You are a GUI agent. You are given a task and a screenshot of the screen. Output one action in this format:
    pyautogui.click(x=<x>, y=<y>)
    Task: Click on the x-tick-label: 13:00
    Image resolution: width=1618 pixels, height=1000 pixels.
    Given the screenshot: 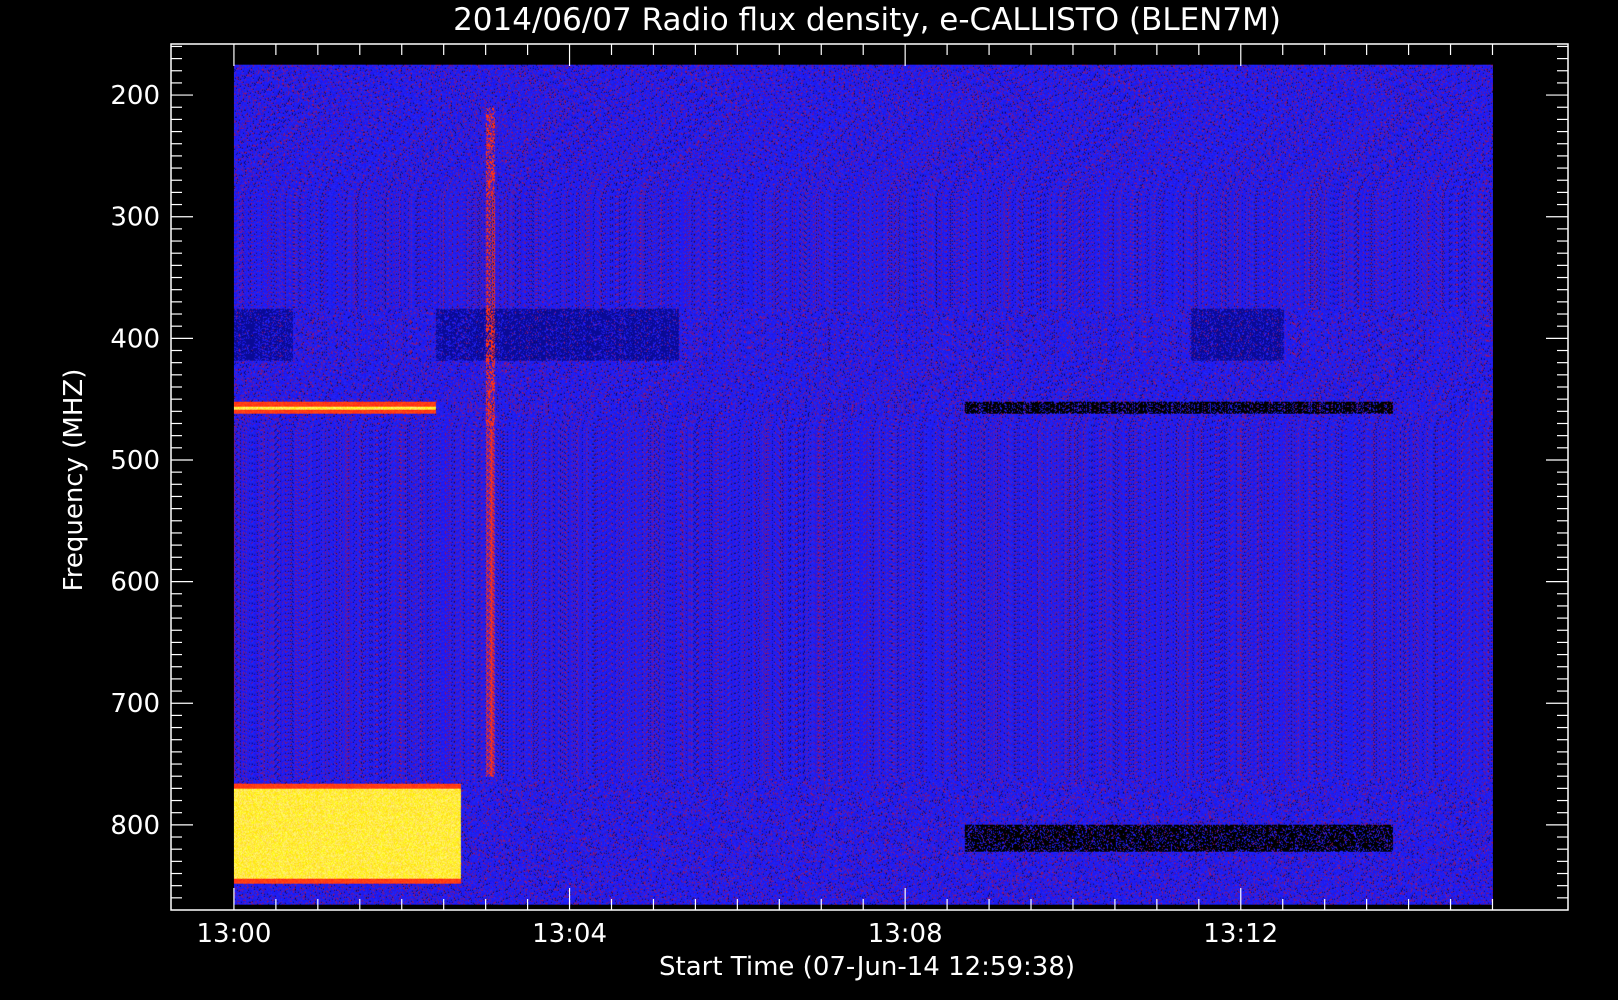 What is the action you would take?
    pyautogui.click(x=233, y=934)
    